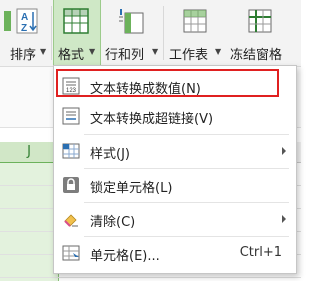 The image size is (320, 281). Describe the element at coordinates (175, 185) in the screenshot. I see `menu-item-lock-cell: 锁定单元格(L)` at that location.